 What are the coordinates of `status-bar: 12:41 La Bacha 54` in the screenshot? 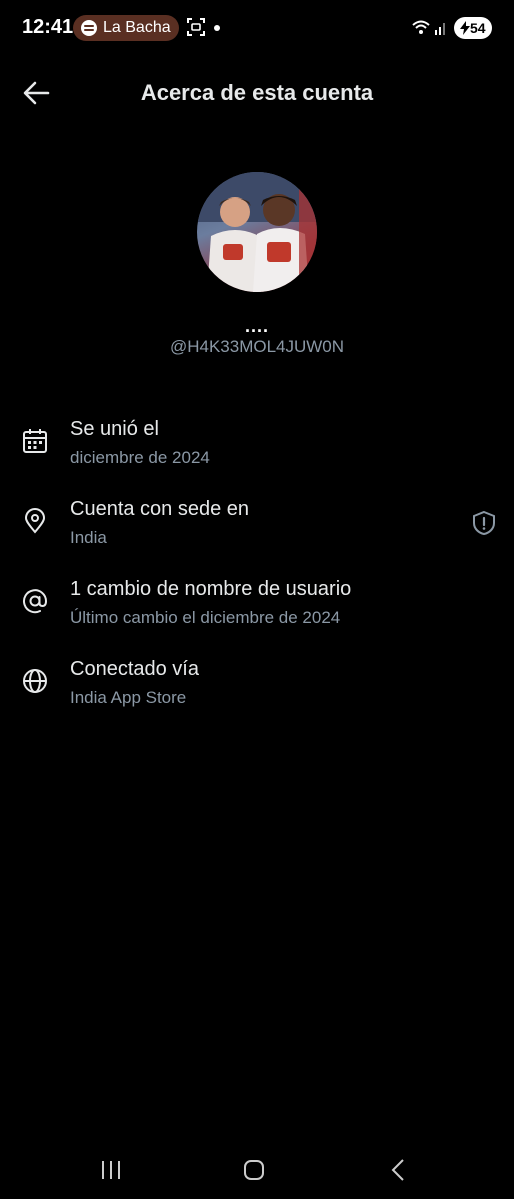 It's located at (257, 28).